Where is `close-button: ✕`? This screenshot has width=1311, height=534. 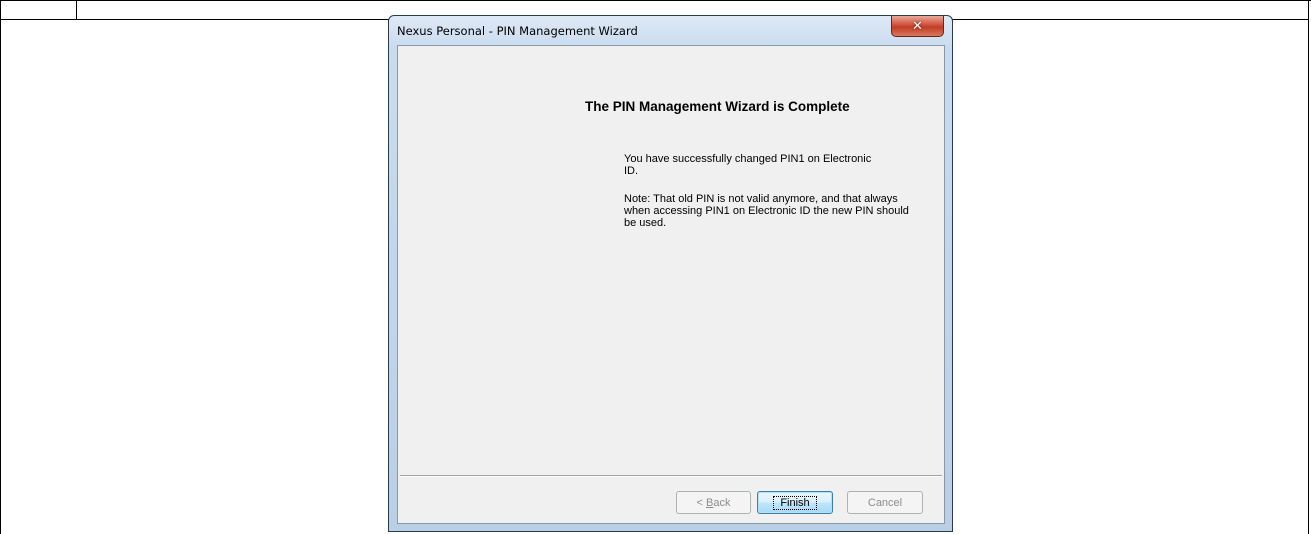 close-button: ✕ is located at coordinates (917, 26).